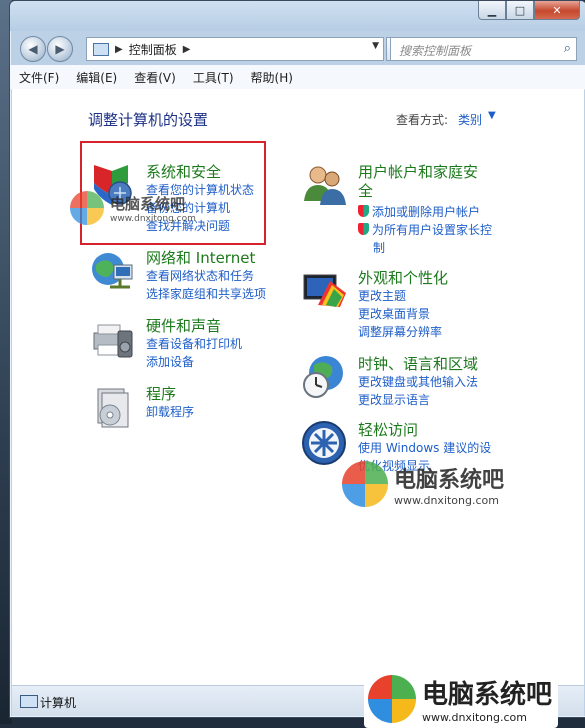 This screenshot has height=728, width=585. What do you see at coordinates (324, 377) in the screenshot?
I see `clock-globe-icon` at bounding box center [324, 377].